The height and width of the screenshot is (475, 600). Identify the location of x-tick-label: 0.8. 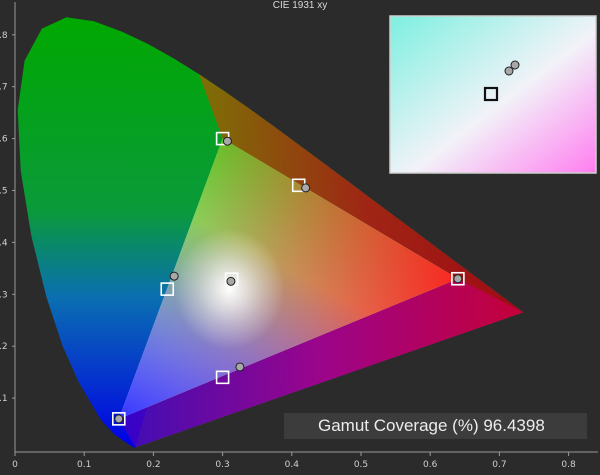
(568, 465).